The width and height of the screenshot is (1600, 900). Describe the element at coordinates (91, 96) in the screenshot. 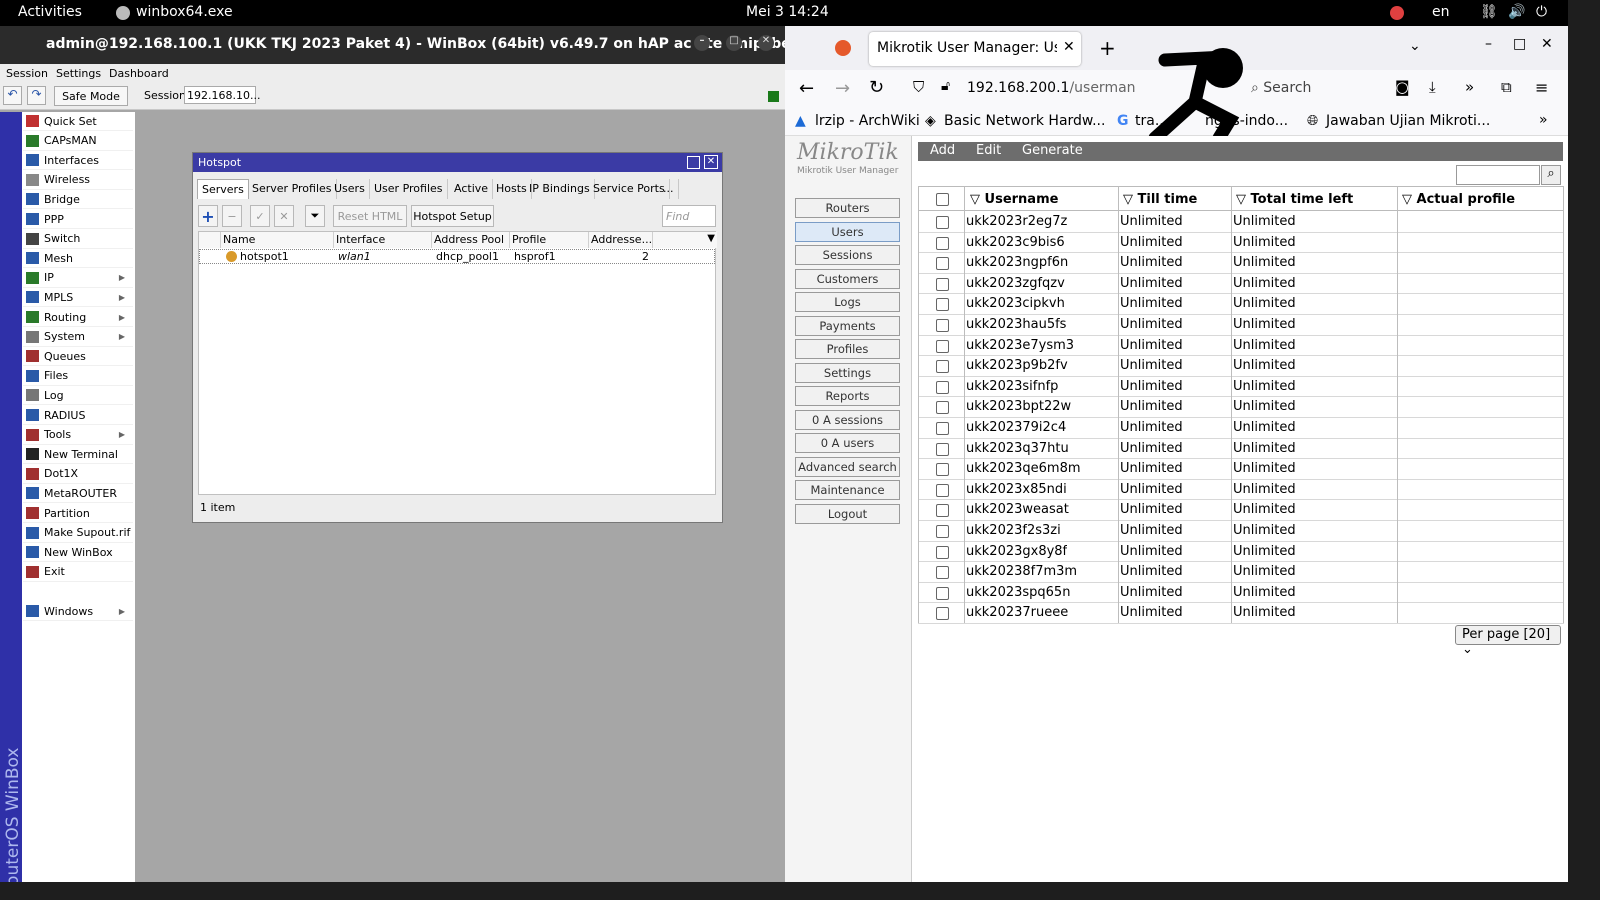

I see `safe-mode-button: Safe Mode` at that location.